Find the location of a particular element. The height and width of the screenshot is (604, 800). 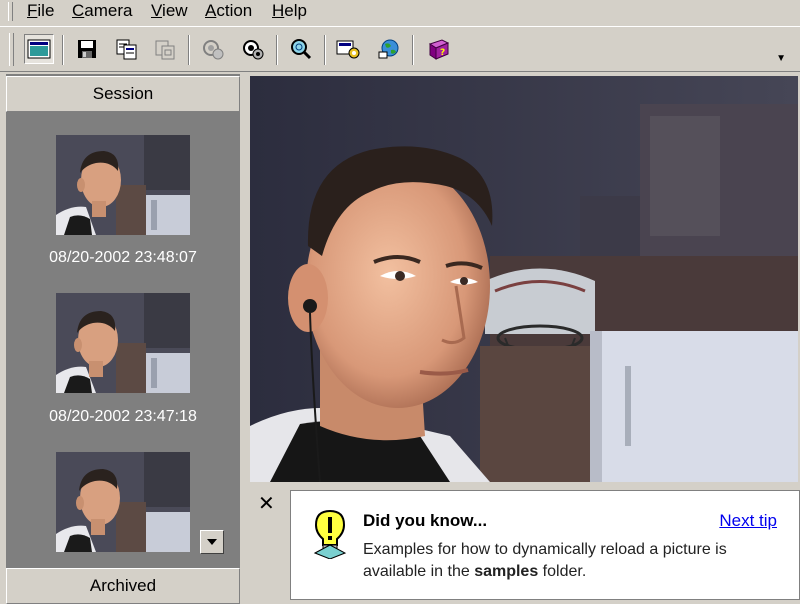

copy-icon is located at coordinates (126, 49).